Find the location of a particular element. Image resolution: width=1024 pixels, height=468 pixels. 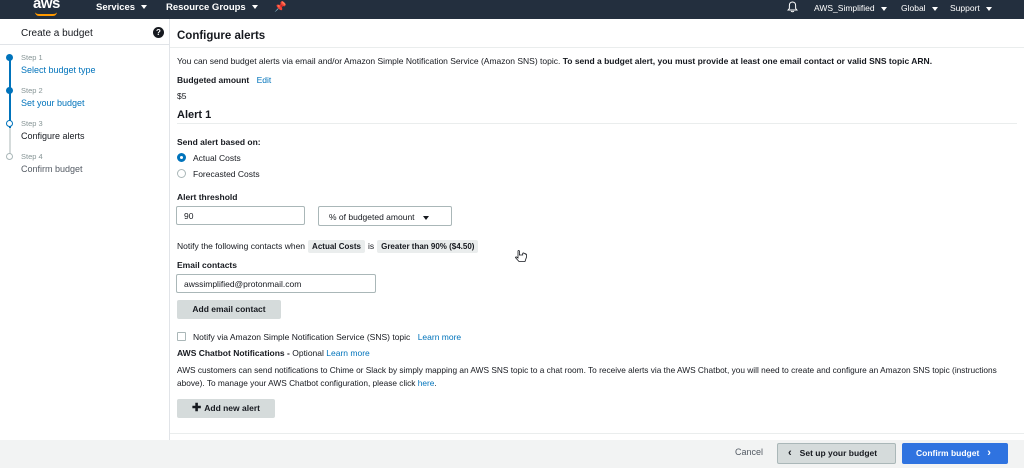

budgeted-amount-value: $5 is located at coordinates (182, 96).